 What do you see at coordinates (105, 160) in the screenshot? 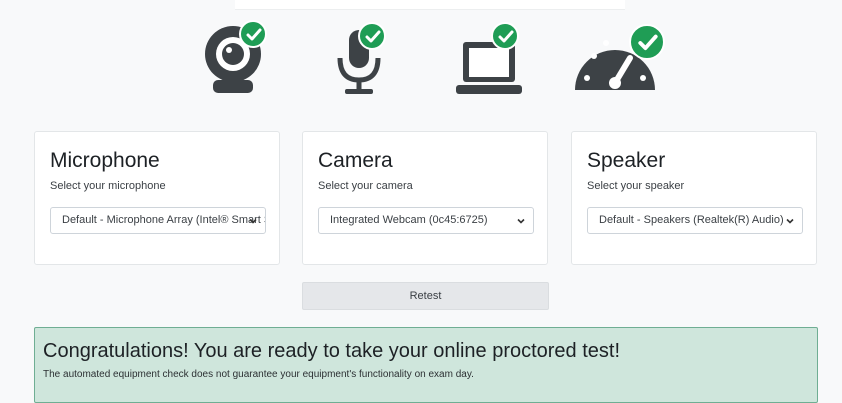
I see `microphone-title: Microphone` at bounding box center [105, 160].